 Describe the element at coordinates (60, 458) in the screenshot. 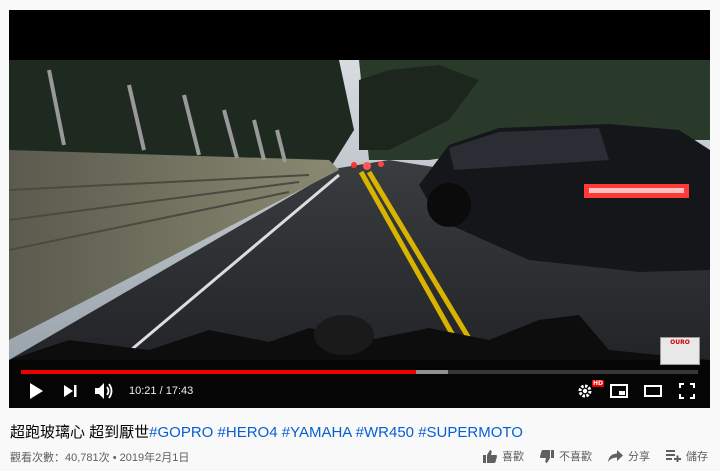

I see `view-count: 觀看次數：40,781次` at that location.